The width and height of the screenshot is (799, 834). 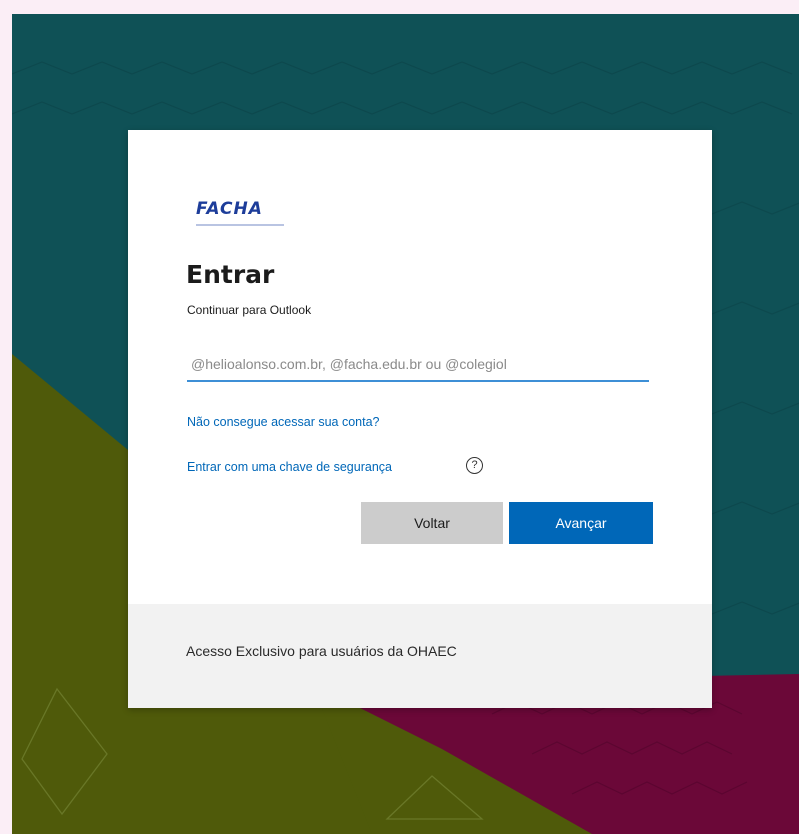 What do you see at coordinates (418, 365) in the screenshot?
I see `email-field` at bounding box center [418, 365].